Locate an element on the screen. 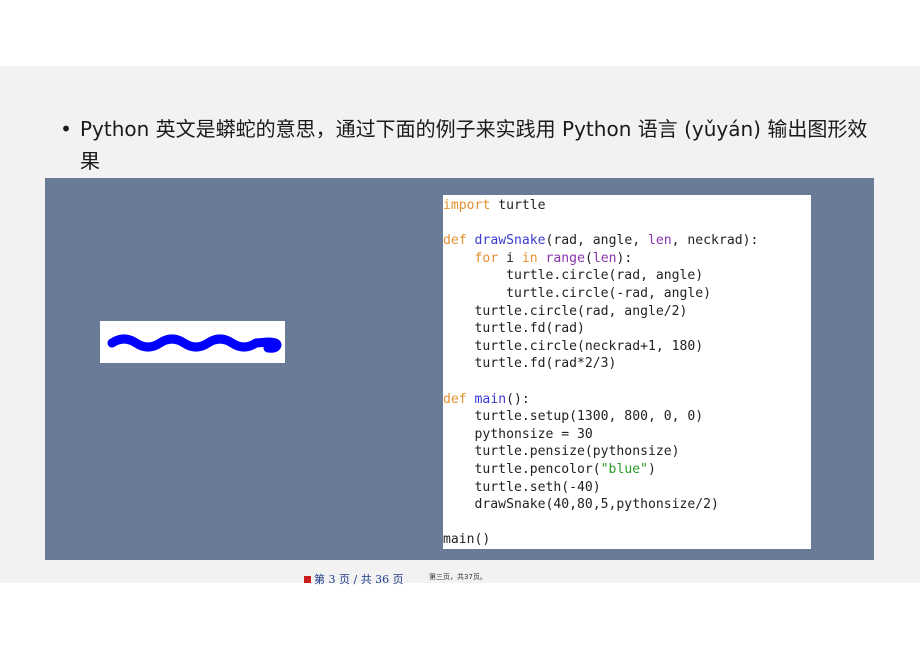 This screenshot has height=652, width=920. snake-drawing is located at coordinates (194, 343).